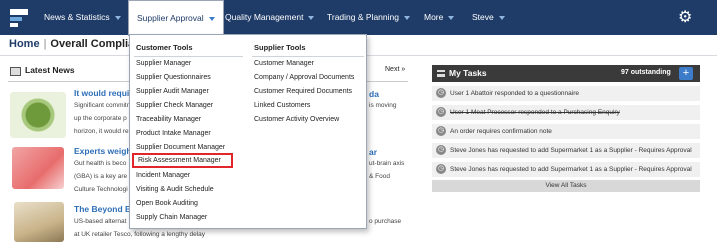 Image resolution: width=717 pixels, height=249 pixels. I want to click on menu-item-visiting-audit-schedule: Visiting & Audit Schedule, so click(175, 190).